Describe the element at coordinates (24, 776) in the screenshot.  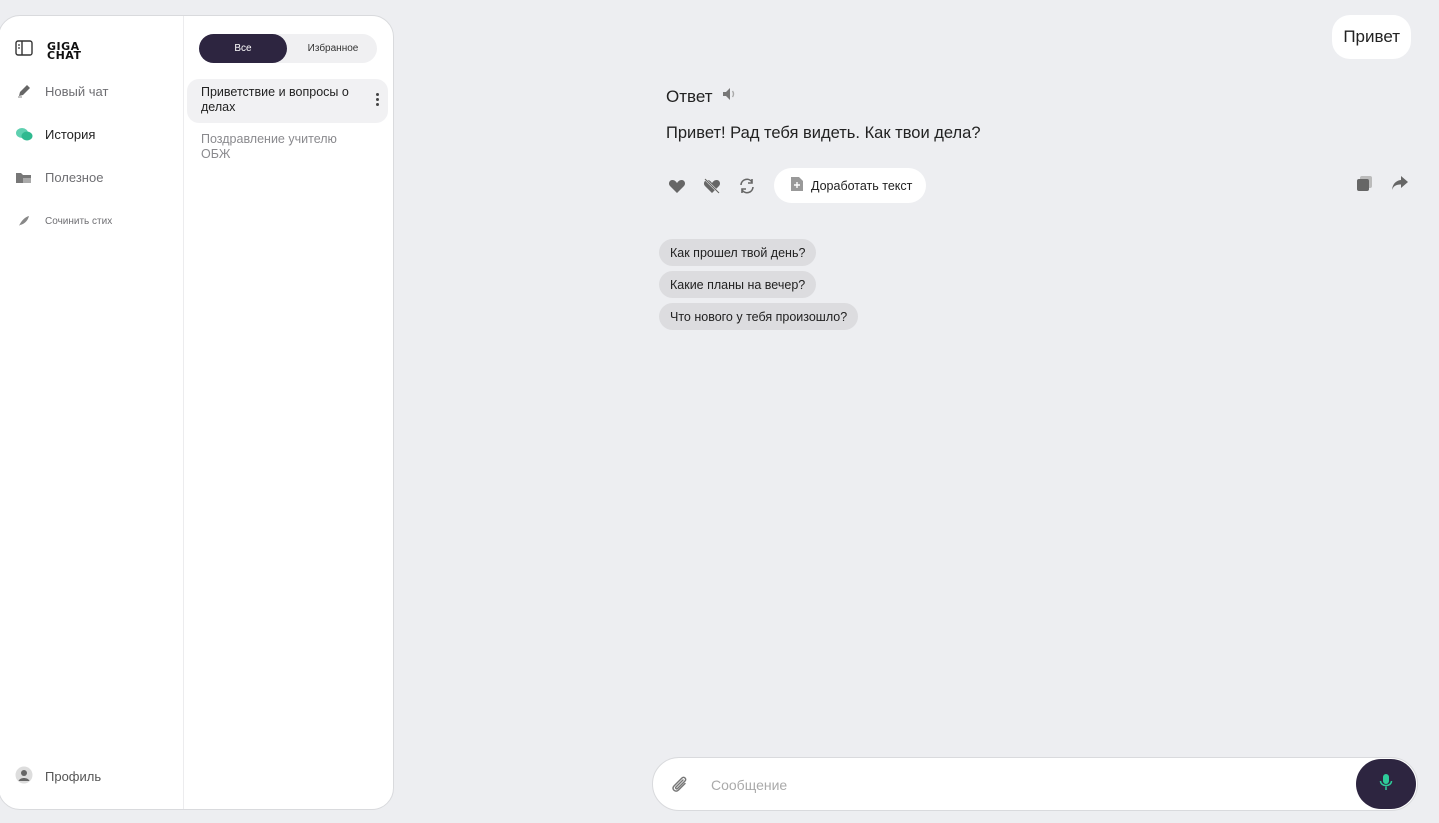
I see `user-icon` at that location.